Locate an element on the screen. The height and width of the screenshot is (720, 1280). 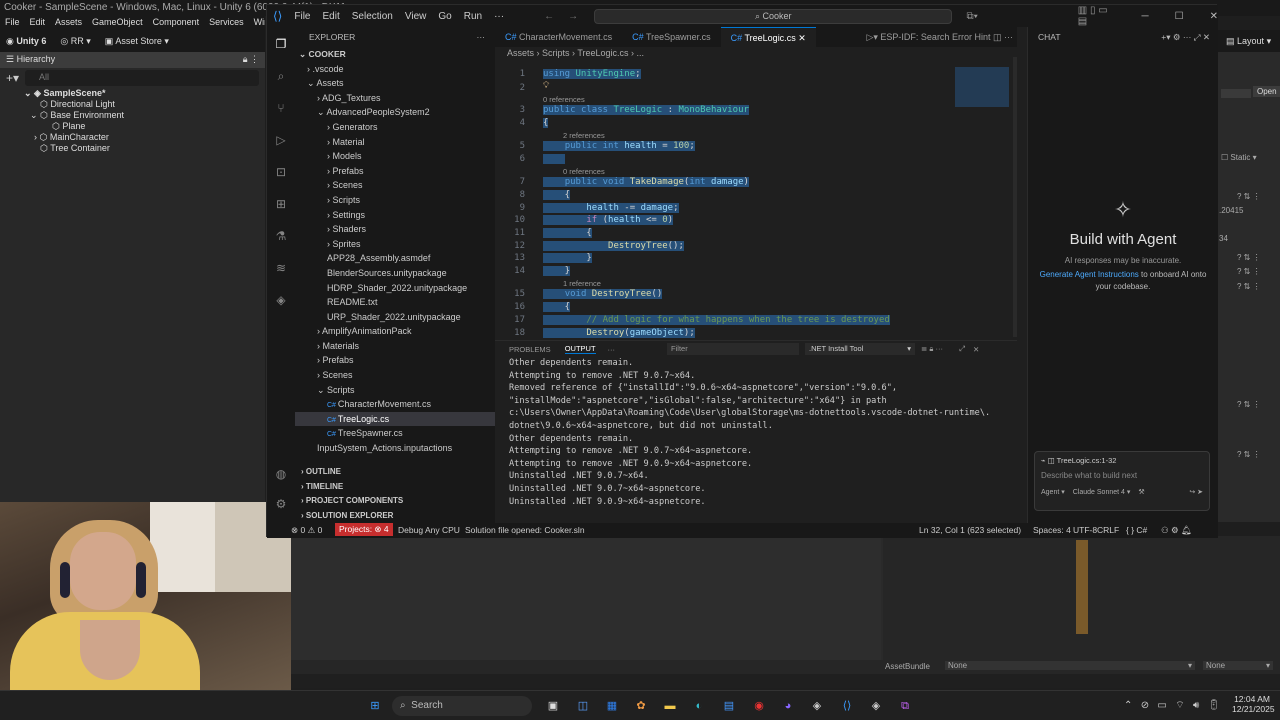
unity-menu-component: Component is located at coordinates (176, 23).